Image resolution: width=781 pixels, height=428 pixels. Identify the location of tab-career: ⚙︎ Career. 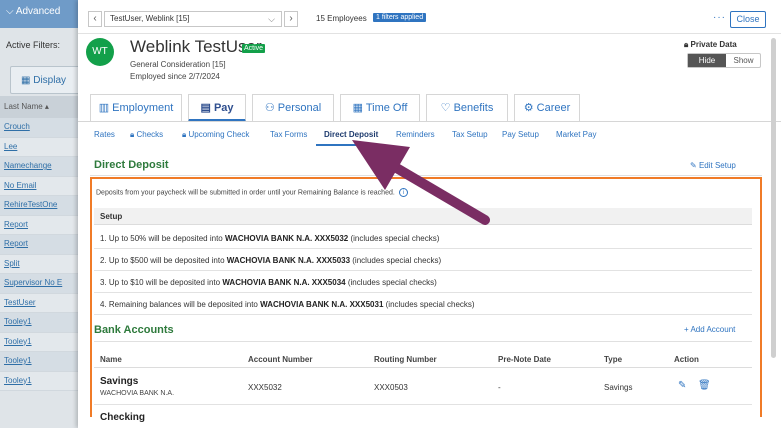
(547, 107).